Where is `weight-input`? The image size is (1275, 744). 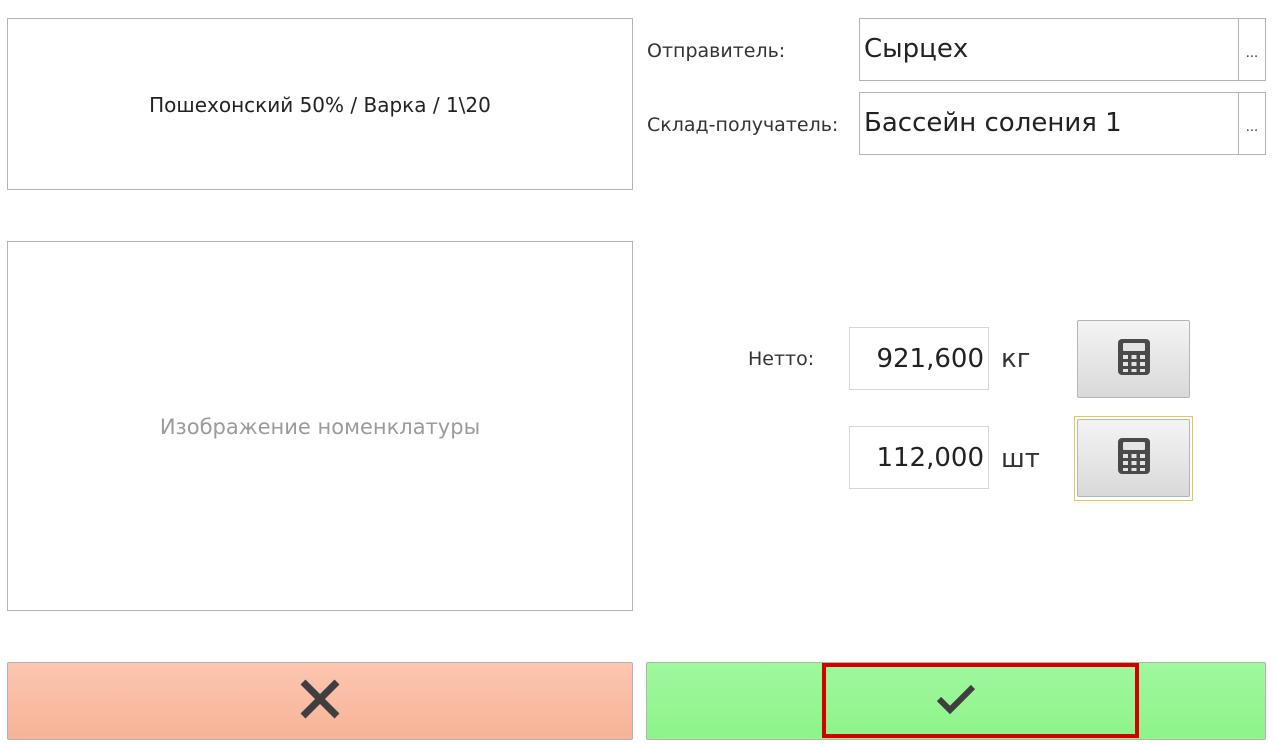 weight-input is located at coordinates (919, 358).